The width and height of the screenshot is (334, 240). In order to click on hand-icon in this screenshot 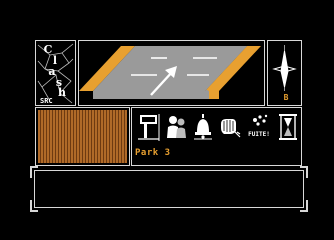, I will do `click(230, 127)`.